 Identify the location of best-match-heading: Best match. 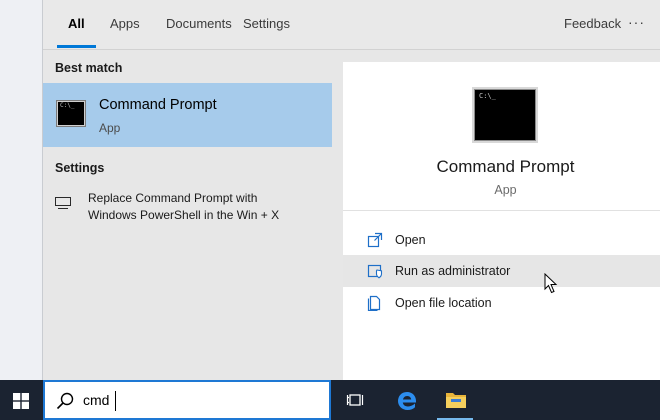
(89, 68).